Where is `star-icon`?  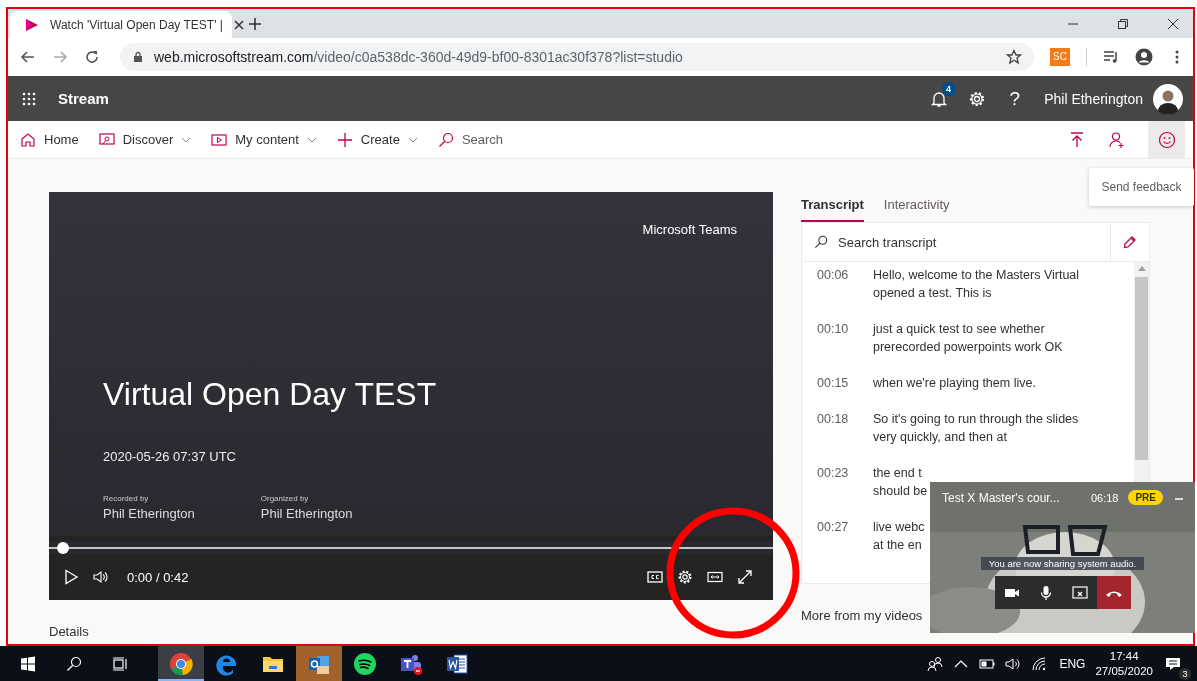 star-icon is located at coordinates (1014, 57).